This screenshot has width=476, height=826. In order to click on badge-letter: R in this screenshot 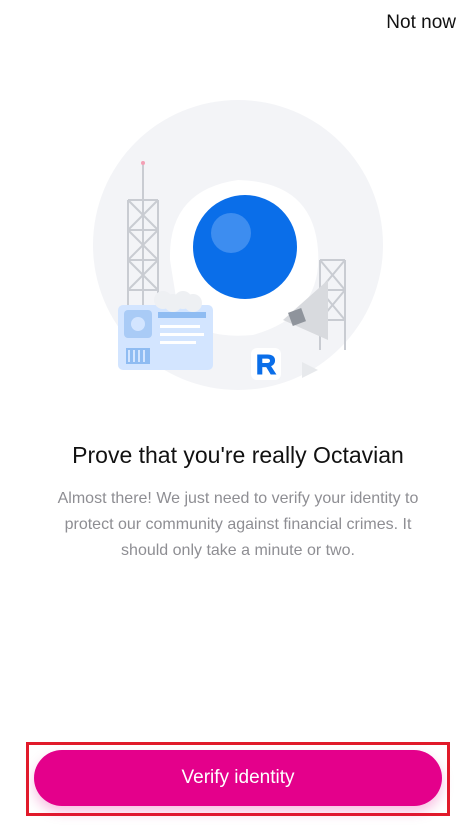, I will do `click(266, 364)`.